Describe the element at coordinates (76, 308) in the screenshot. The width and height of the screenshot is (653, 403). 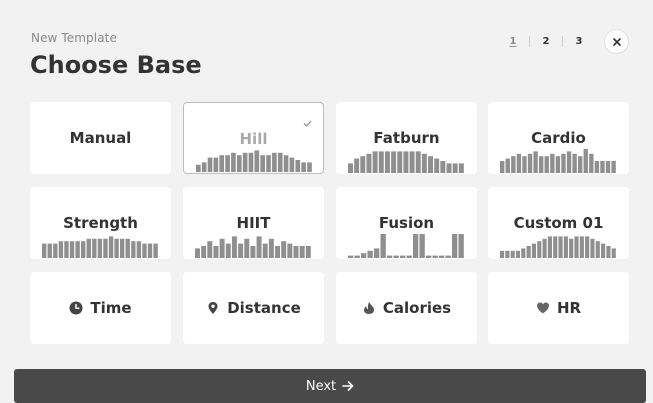
I see `clock-icon` at that location.